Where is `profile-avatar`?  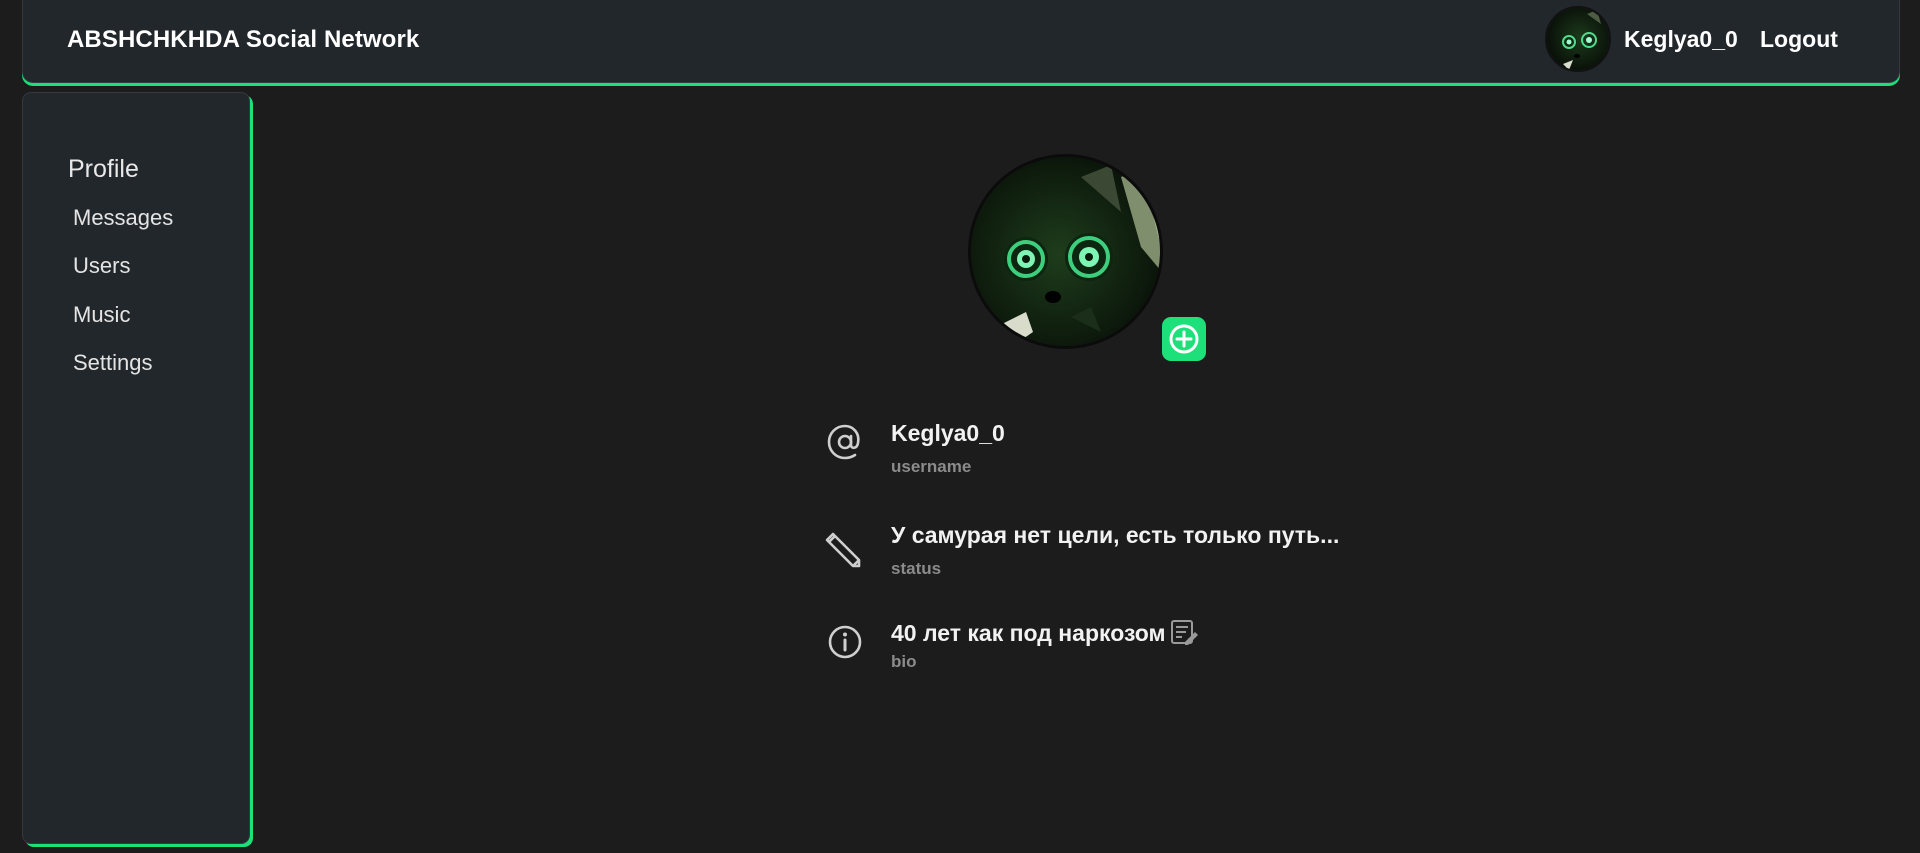
profile-avatar is located at coordinates (1065, 251).